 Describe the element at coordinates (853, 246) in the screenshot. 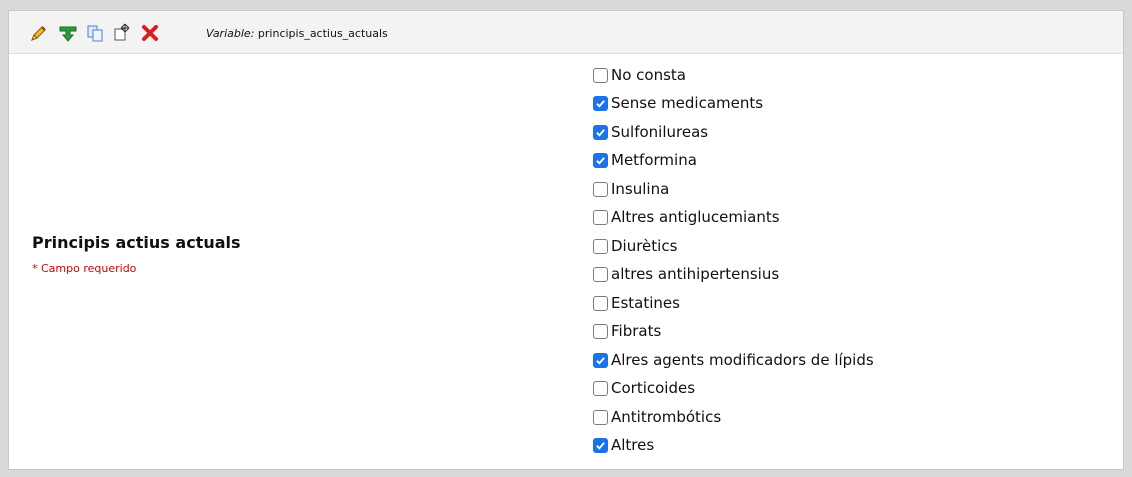

I see `option-diuretics: Diurètics` at that location.